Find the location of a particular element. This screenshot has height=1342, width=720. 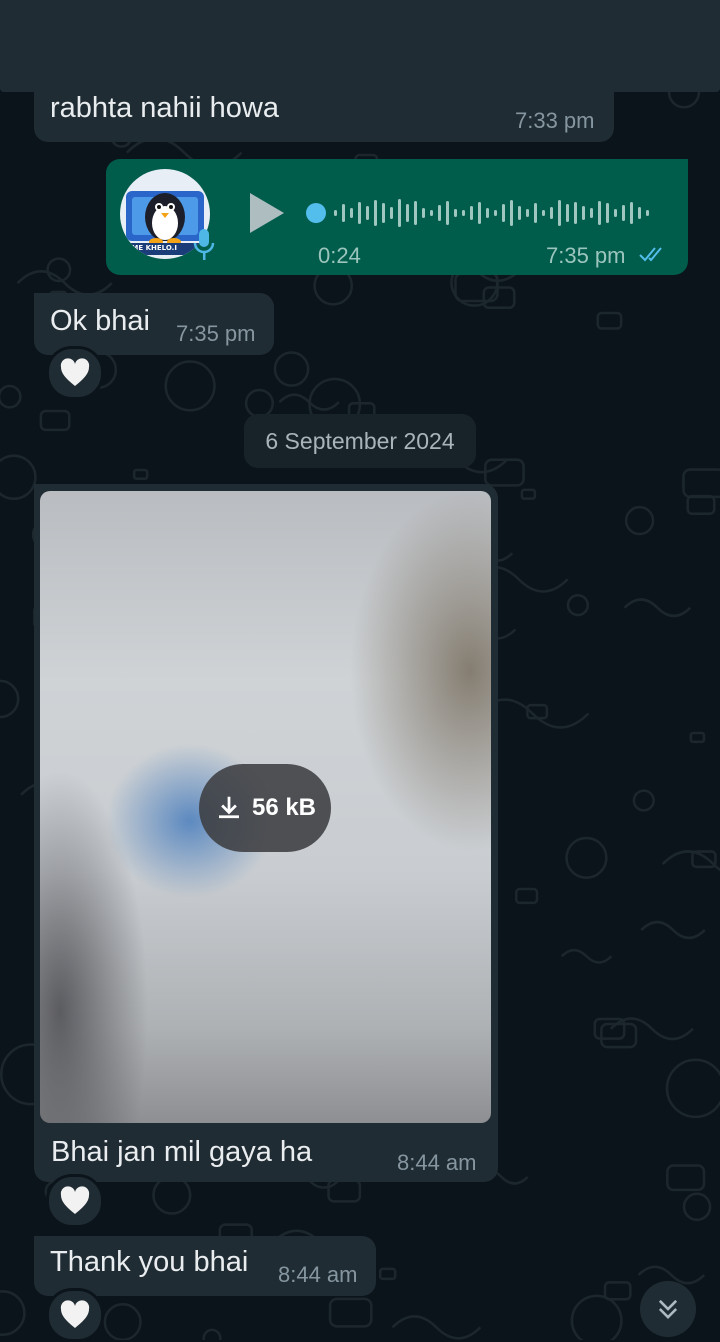

play-button is located at coordinates (266, 213).